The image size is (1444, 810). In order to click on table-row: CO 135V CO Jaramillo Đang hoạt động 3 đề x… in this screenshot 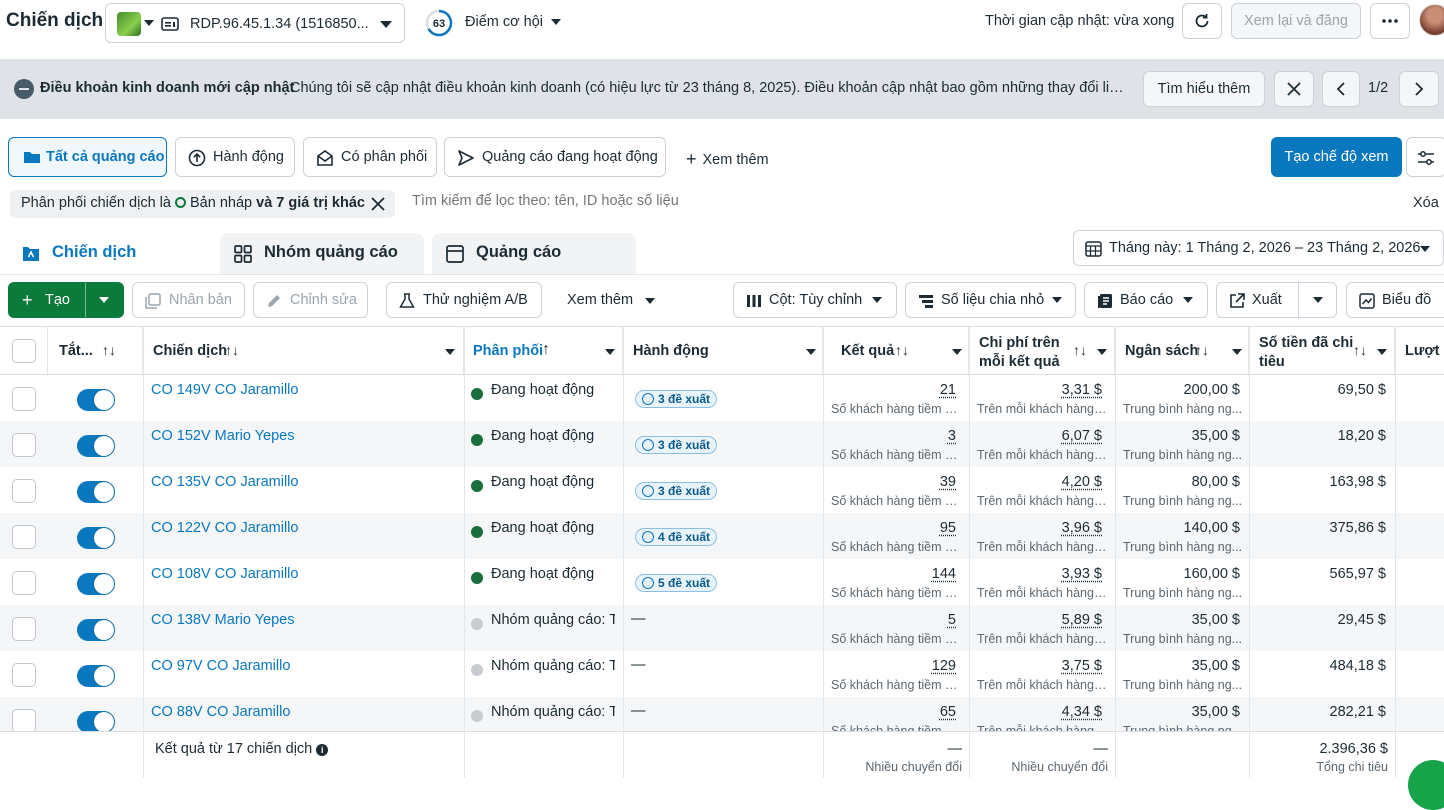, I will do `click(722, 490)`.